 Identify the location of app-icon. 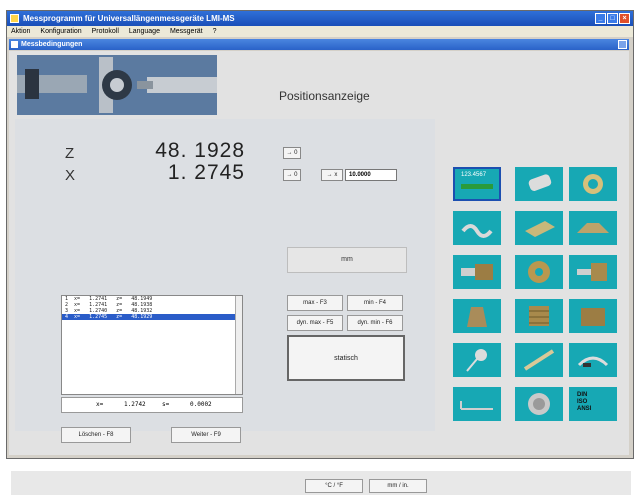
(14, 18).